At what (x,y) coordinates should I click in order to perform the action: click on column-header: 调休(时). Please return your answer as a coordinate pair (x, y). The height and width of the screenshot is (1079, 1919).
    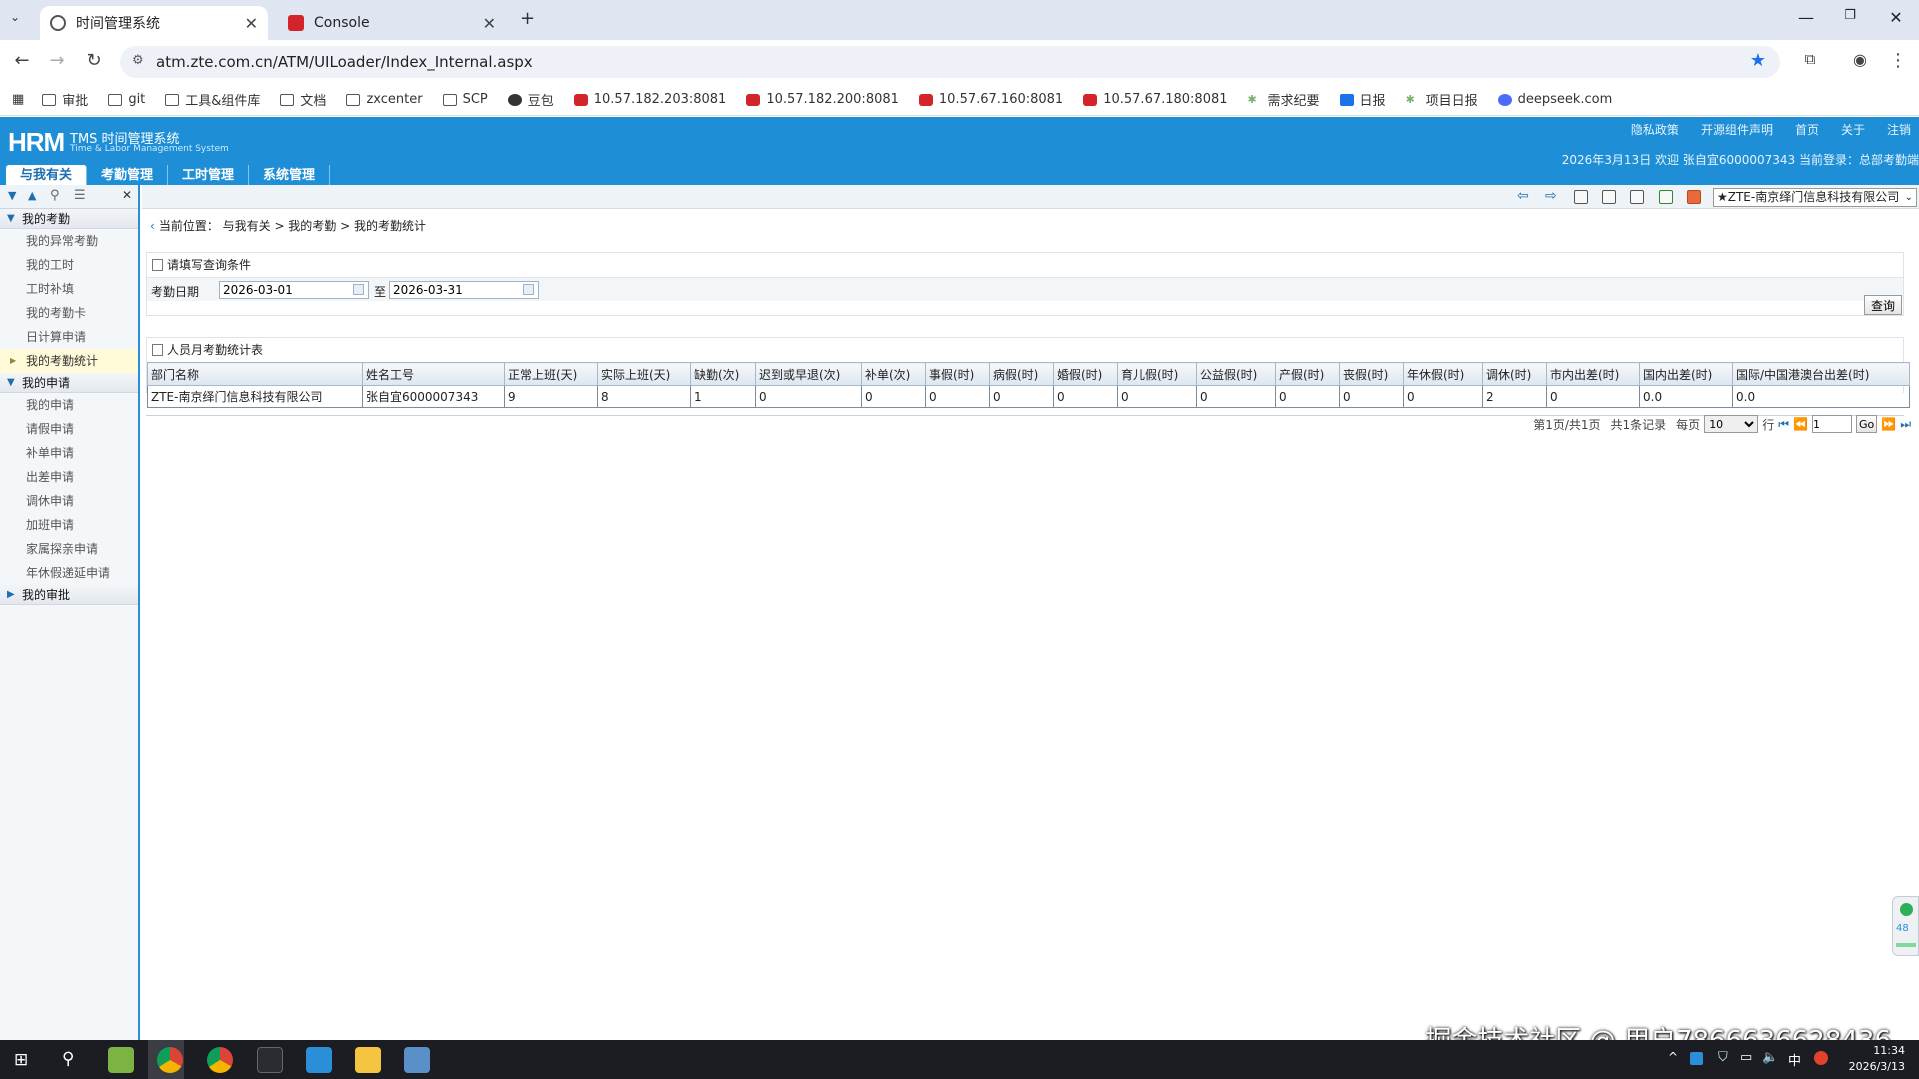
    Looking at the image, I should click on (1514, 374).